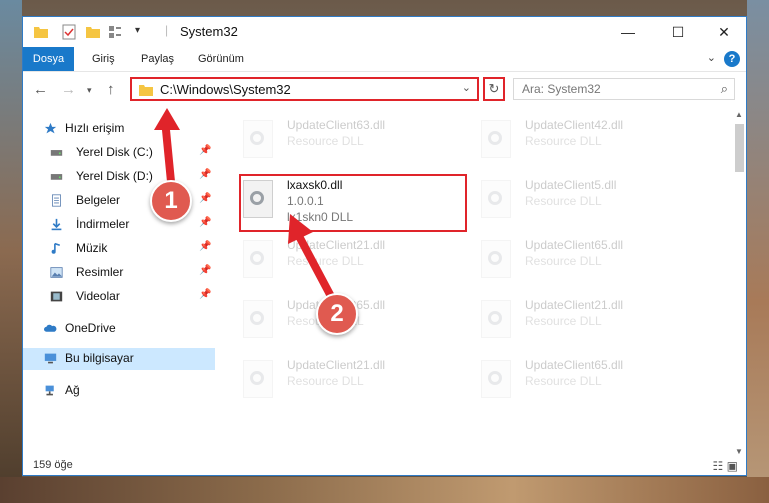 This screenshot has width=769, height=503. Describe the element at coordinates (739, 148) in the screenshot. I see `scrollbar-thumb` at that location.